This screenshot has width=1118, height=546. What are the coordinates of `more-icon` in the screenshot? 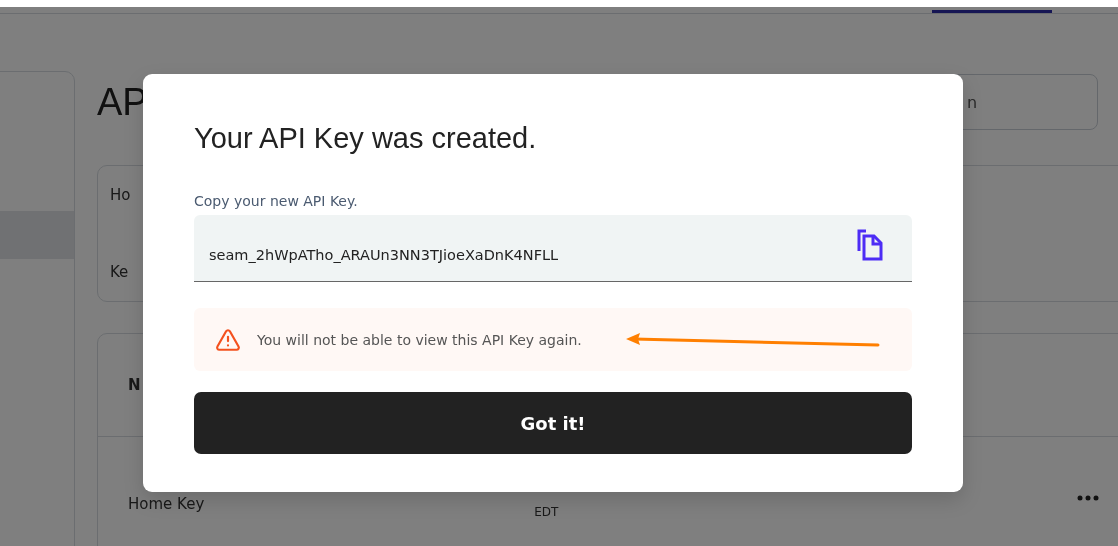 It's located at (1088, 498).